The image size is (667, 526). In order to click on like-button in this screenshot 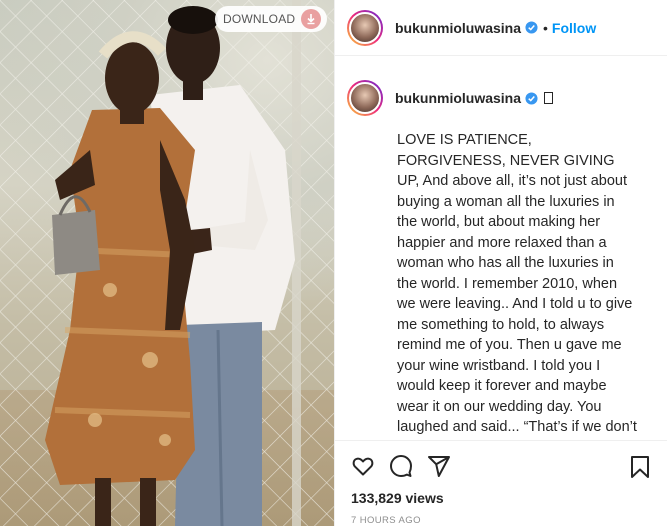, I will do `click(363, 466)`.